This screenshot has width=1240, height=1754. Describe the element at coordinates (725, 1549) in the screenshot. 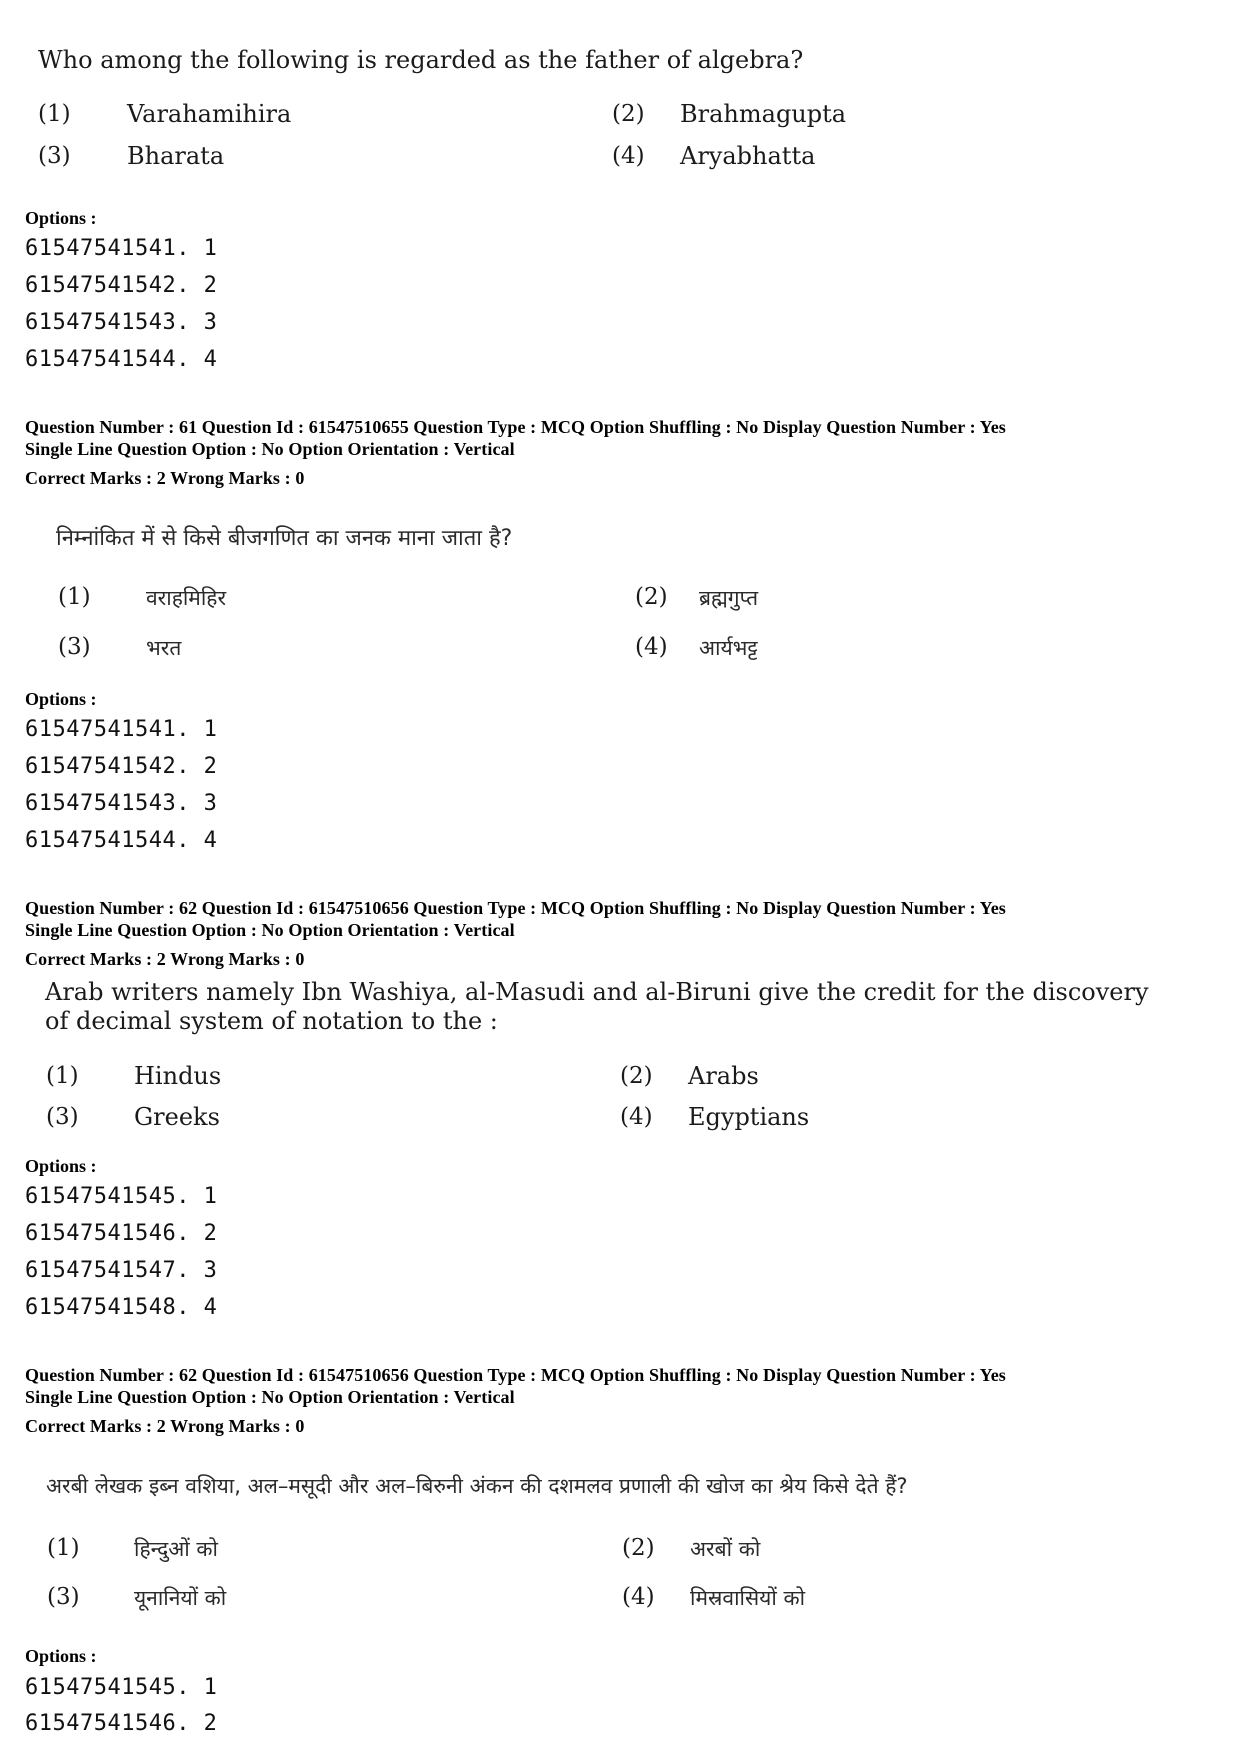

I see `choice-text: अरबों को` at that location.